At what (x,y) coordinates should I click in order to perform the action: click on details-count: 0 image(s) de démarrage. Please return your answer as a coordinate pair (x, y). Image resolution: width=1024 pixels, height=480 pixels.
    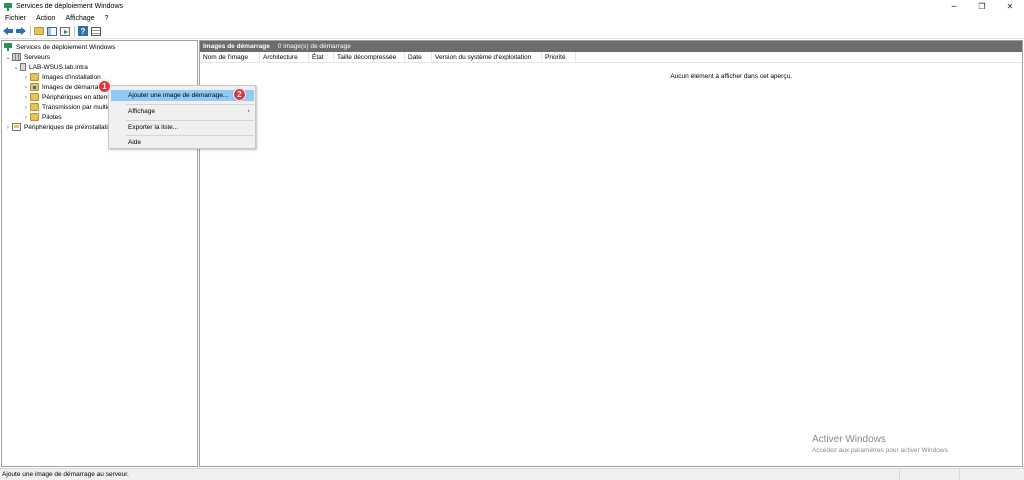
    Looking at the image, I should click on (314, 46).